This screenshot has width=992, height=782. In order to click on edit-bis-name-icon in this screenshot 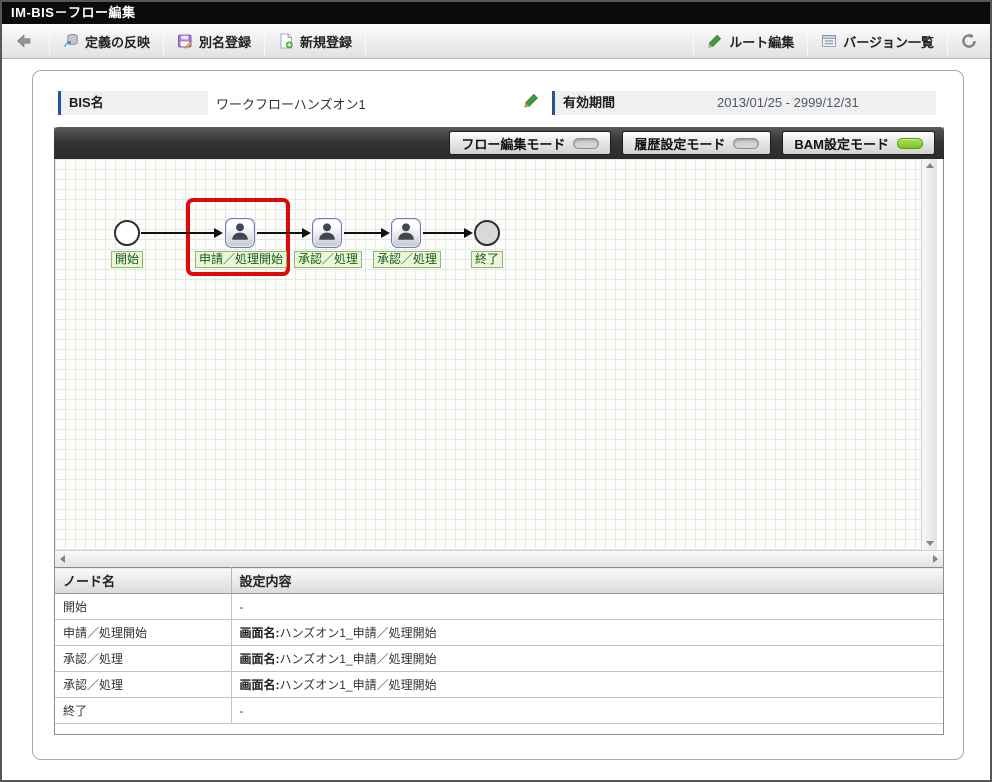, I will do `click(531, 103)`.